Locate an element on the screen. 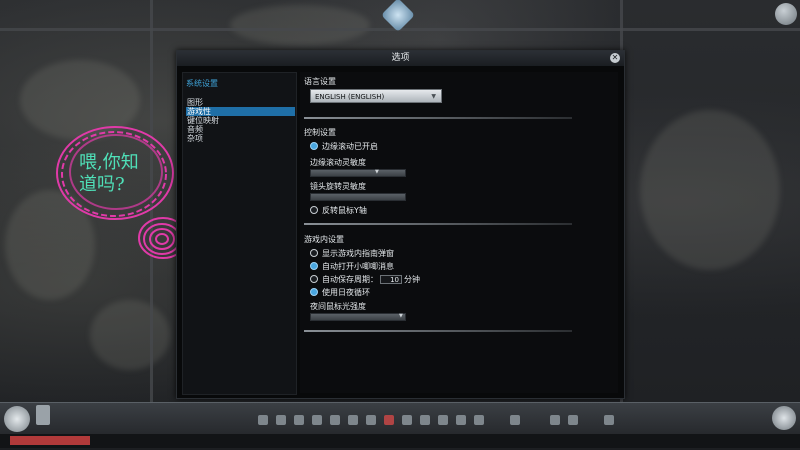  close-icon: ✕ is located at coordinates (615, 58).